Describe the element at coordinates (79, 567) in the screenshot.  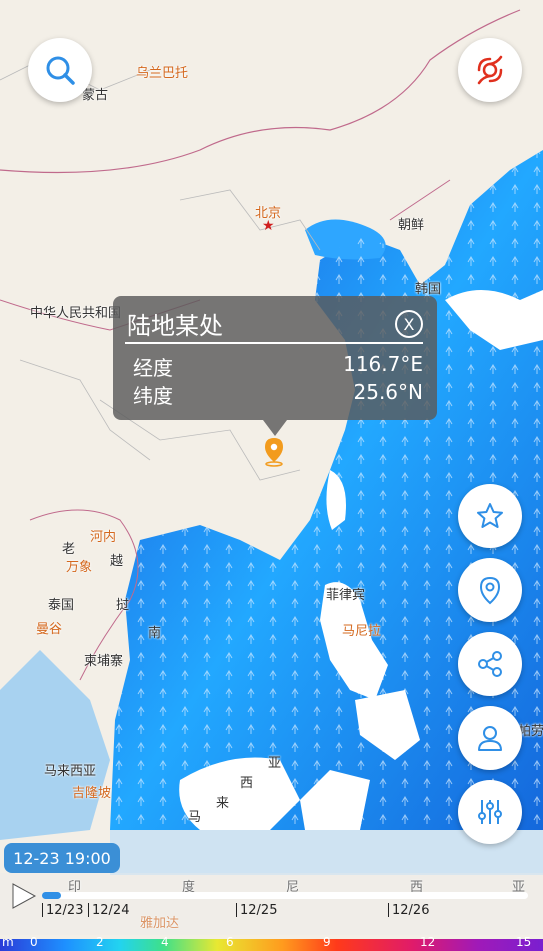
I see `map-label: 万象` at that location.